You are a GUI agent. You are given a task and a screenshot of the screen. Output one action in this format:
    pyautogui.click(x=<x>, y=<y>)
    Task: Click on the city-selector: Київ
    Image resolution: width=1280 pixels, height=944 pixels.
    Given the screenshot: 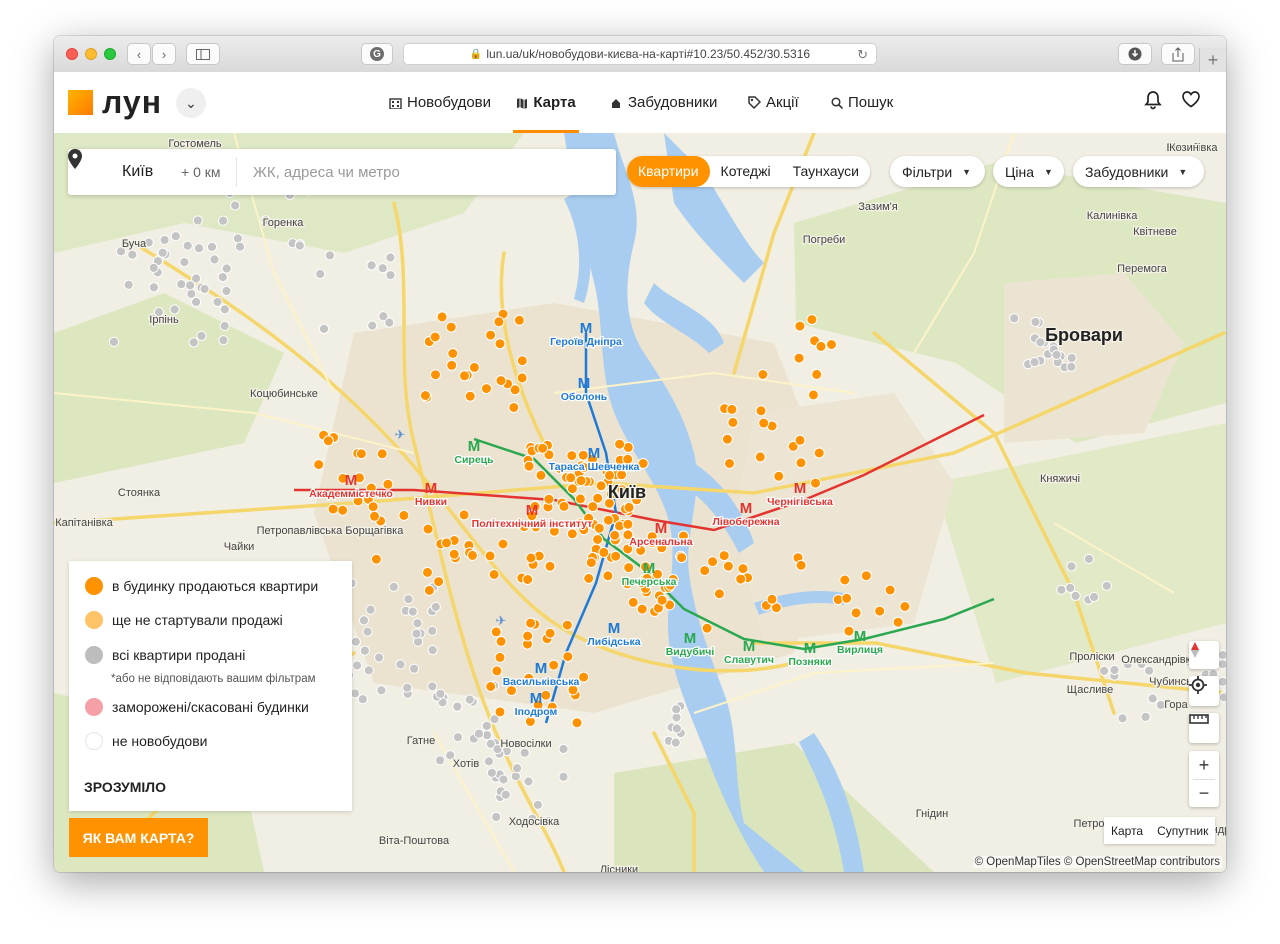 What is the action you would take?
    pyautogui.click(x=137, y=172)
    